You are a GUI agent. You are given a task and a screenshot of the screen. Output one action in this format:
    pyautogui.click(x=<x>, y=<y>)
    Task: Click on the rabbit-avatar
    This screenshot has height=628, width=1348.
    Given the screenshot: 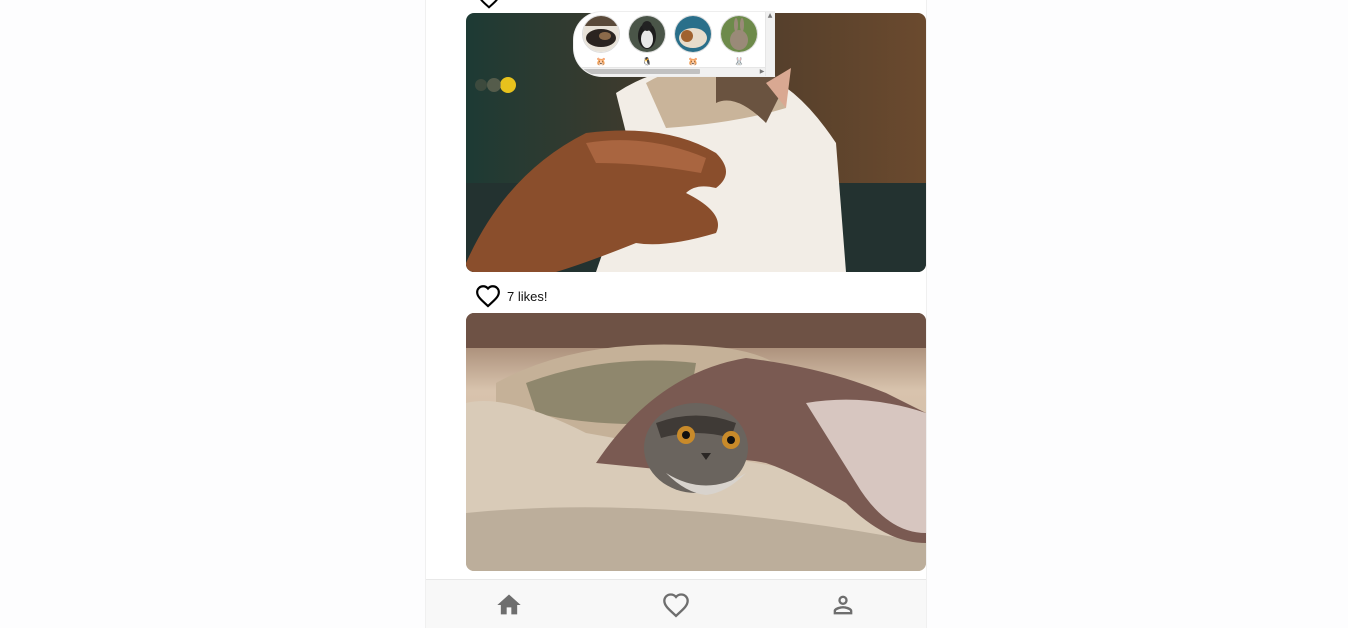 What is the action you would take?
    pyautogui.click(x=739, y=34)
    